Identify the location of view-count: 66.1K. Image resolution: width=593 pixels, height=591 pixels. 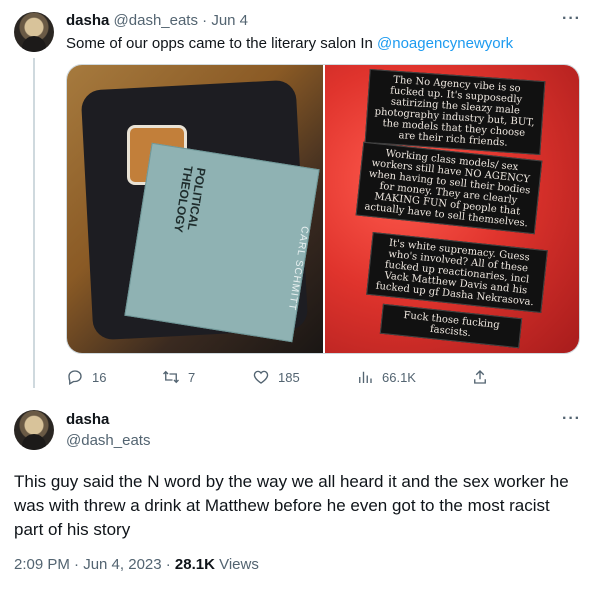
(399, 377).